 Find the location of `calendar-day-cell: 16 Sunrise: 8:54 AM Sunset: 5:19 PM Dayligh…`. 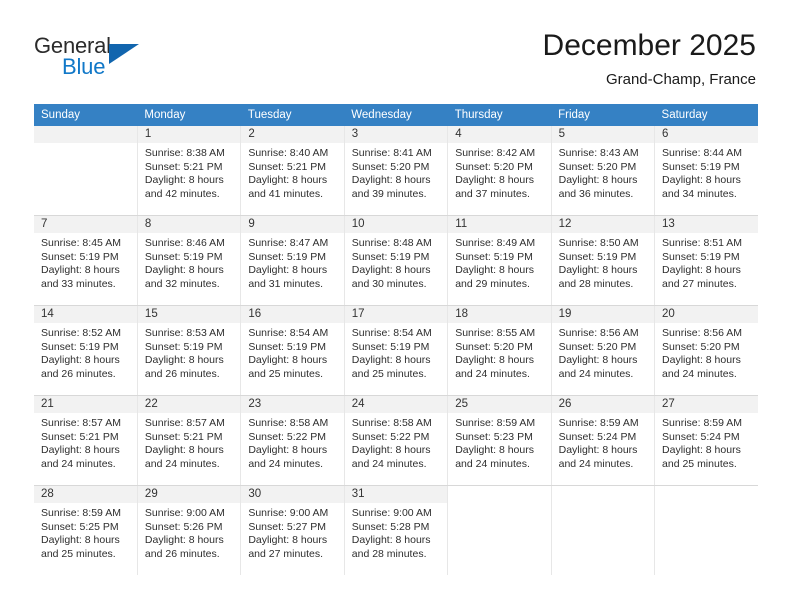

calendar-day-cell: 16 Sunrise: 8:54 AM Sunset: 5:19 PM Dayligh… is located at coordinates (292, 350).